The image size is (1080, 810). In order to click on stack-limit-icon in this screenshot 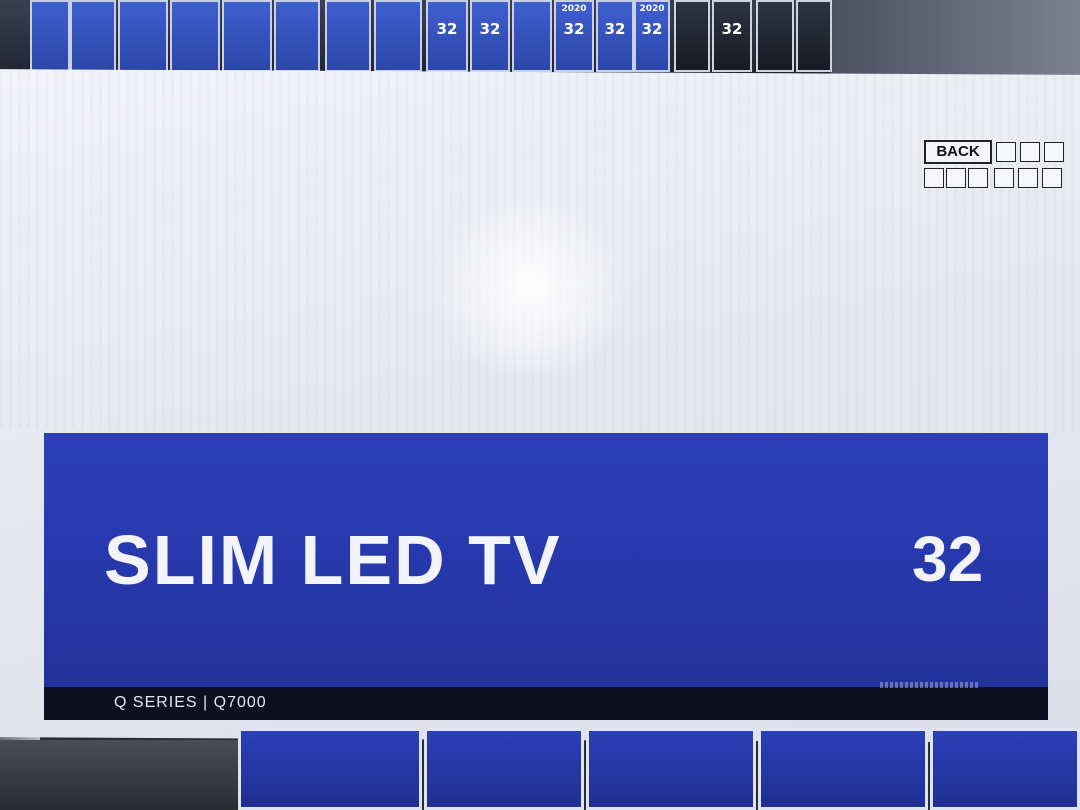, I will do `click(934, 178)`.